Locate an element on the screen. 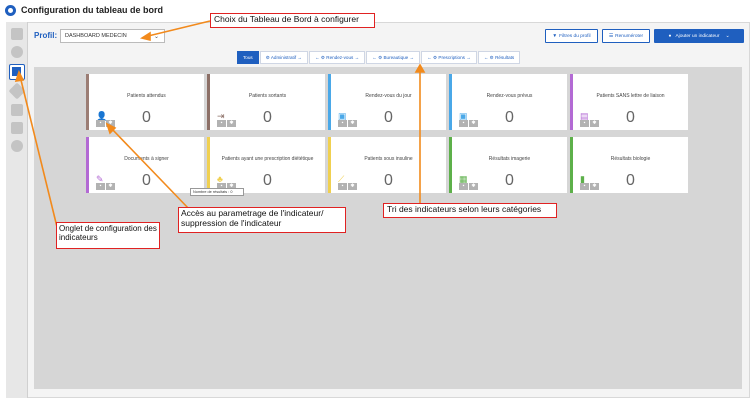 The height and width of the screenshot is (404, 756). person-icon is located at coordinates (17, 52).